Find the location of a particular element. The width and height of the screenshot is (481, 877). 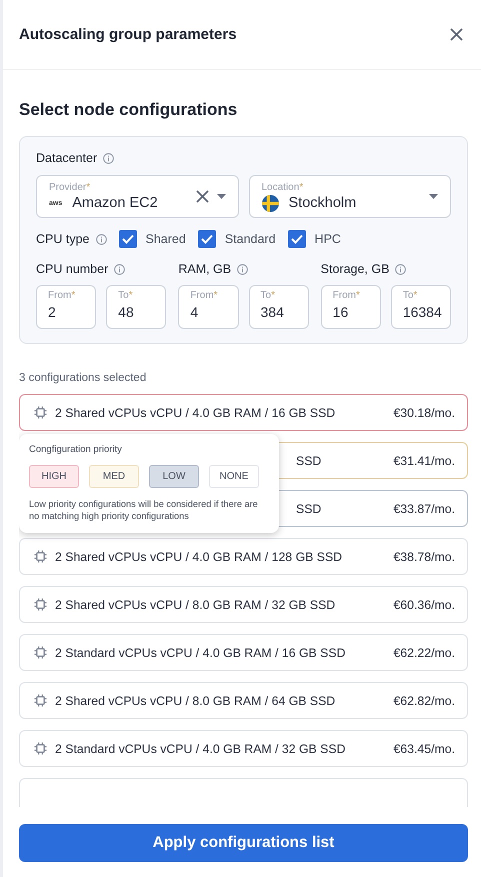

configuration-price: €62.82/mo. is located at coordinates (424, 701).